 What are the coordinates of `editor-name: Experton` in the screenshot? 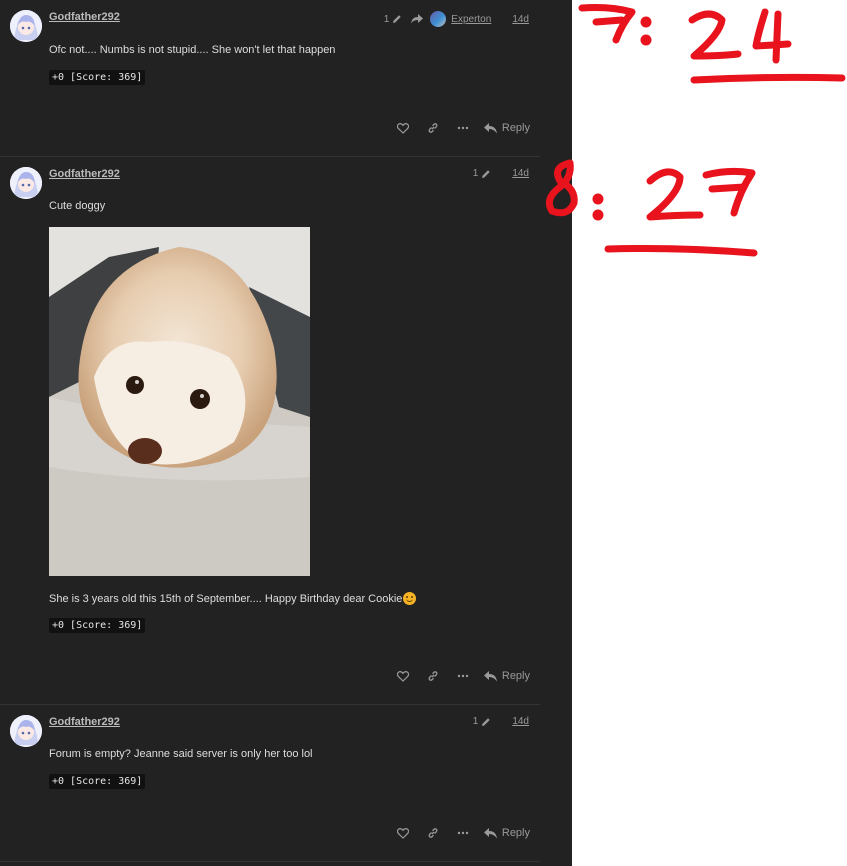 It's located at (471, 19).